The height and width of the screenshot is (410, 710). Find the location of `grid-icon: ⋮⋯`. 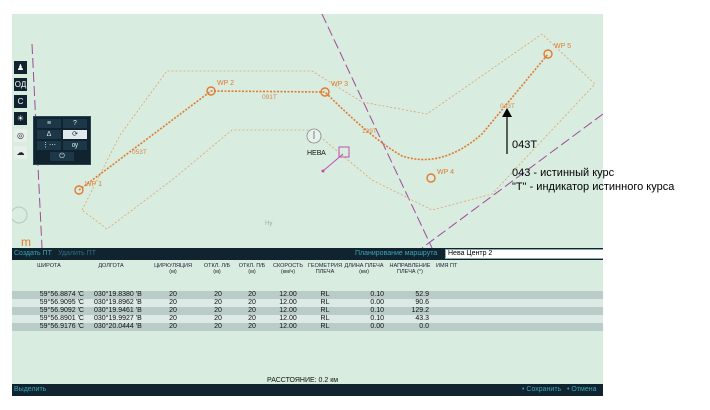

grid-icon: ⋮⋯ is located at coordinates (49, 145).